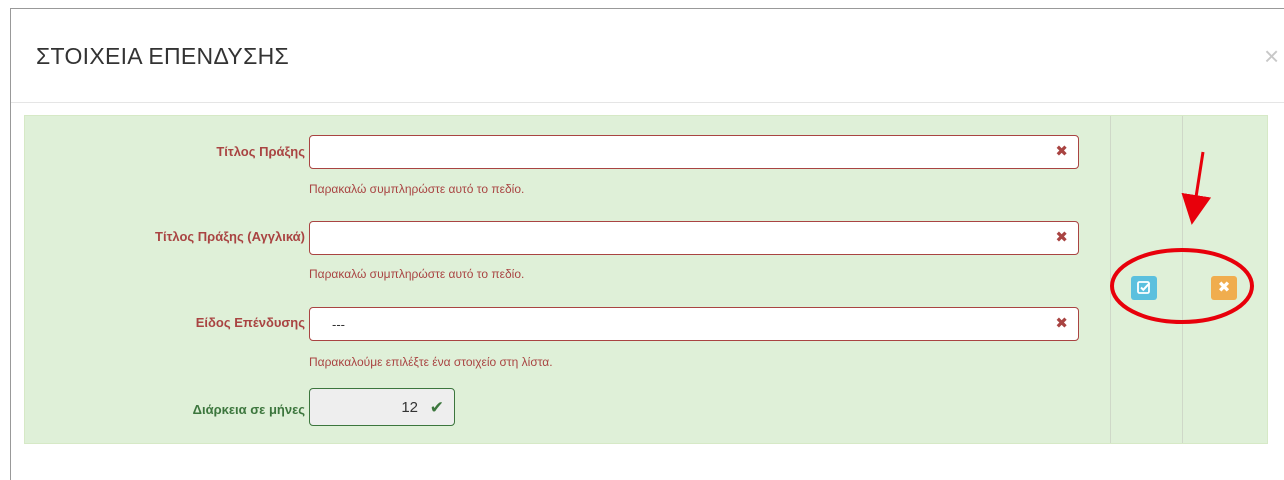 The image size is (1284, 480). I want to click on duration-value: 12, so click(409, 407).